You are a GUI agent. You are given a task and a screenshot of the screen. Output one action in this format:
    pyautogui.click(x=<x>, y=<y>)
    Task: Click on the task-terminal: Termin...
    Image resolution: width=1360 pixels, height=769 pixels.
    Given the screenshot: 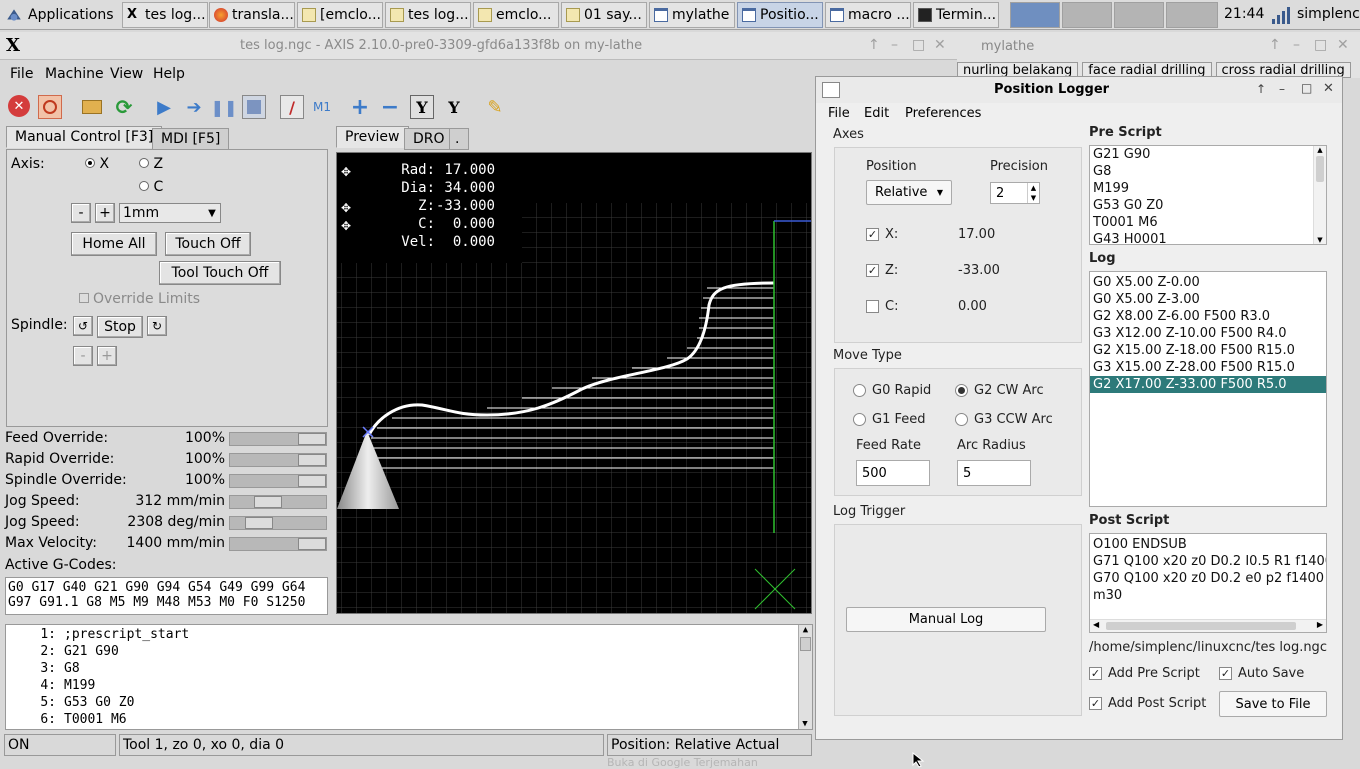 What is the action you would take?
    pyautogui.click(x=956, y=15)
    